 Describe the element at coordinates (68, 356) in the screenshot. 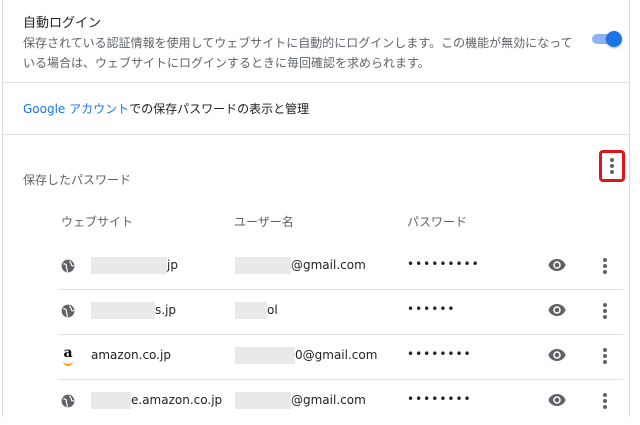

I see `amazon-icon: a` at that location.